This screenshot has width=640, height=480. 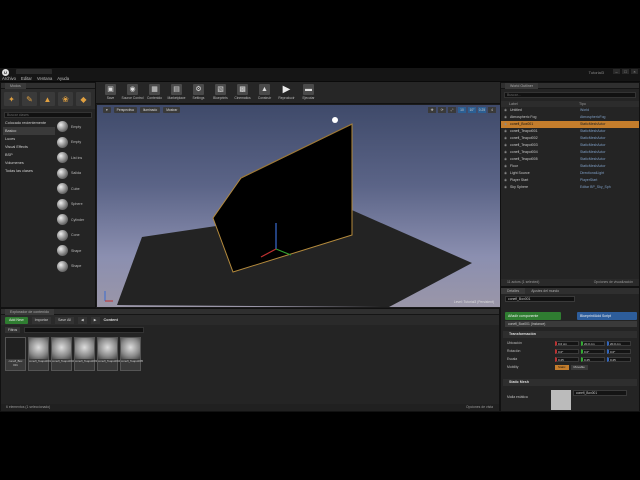 I want to click on paint-mode-icon: ✎, so click(x=29, y=99).